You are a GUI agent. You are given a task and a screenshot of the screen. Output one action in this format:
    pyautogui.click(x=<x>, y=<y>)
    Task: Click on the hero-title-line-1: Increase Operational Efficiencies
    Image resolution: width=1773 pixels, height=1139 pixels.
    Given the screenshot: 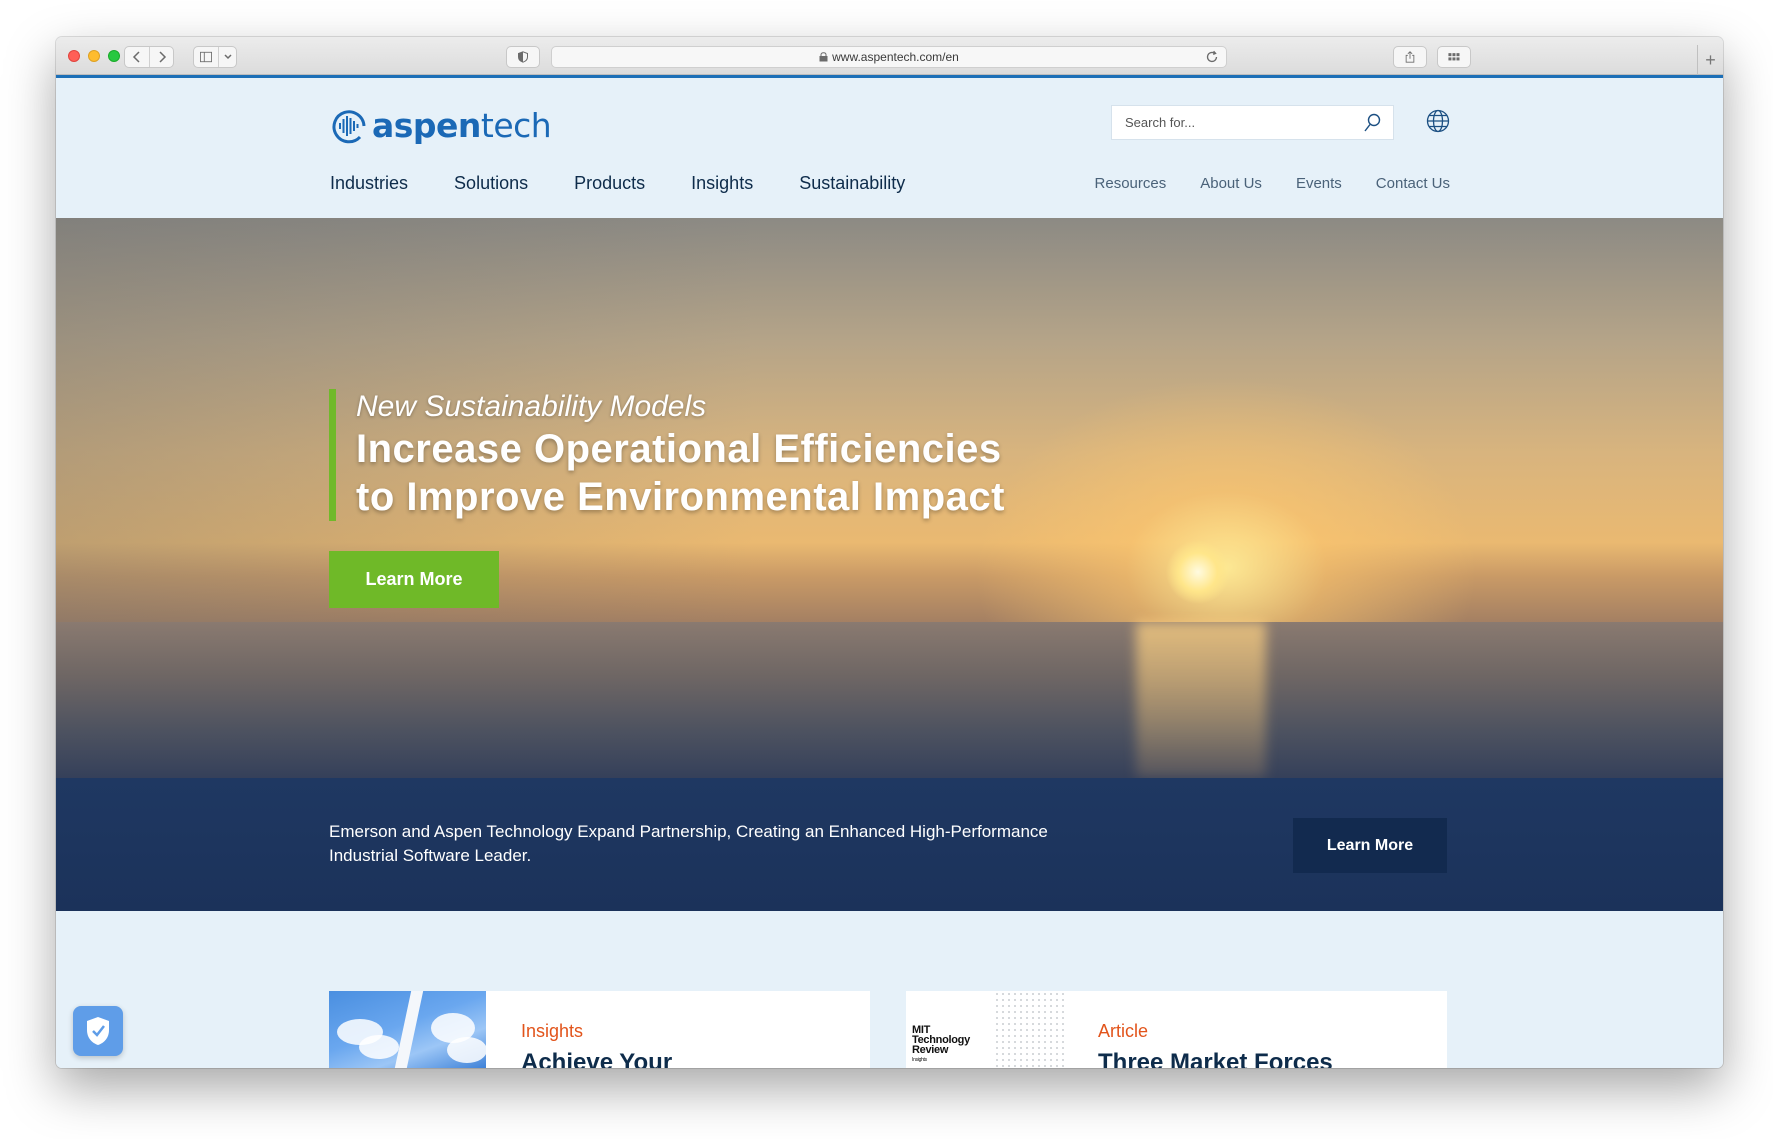 What is the action you would take?
    pyautogui.click(x=679, y=449)
    